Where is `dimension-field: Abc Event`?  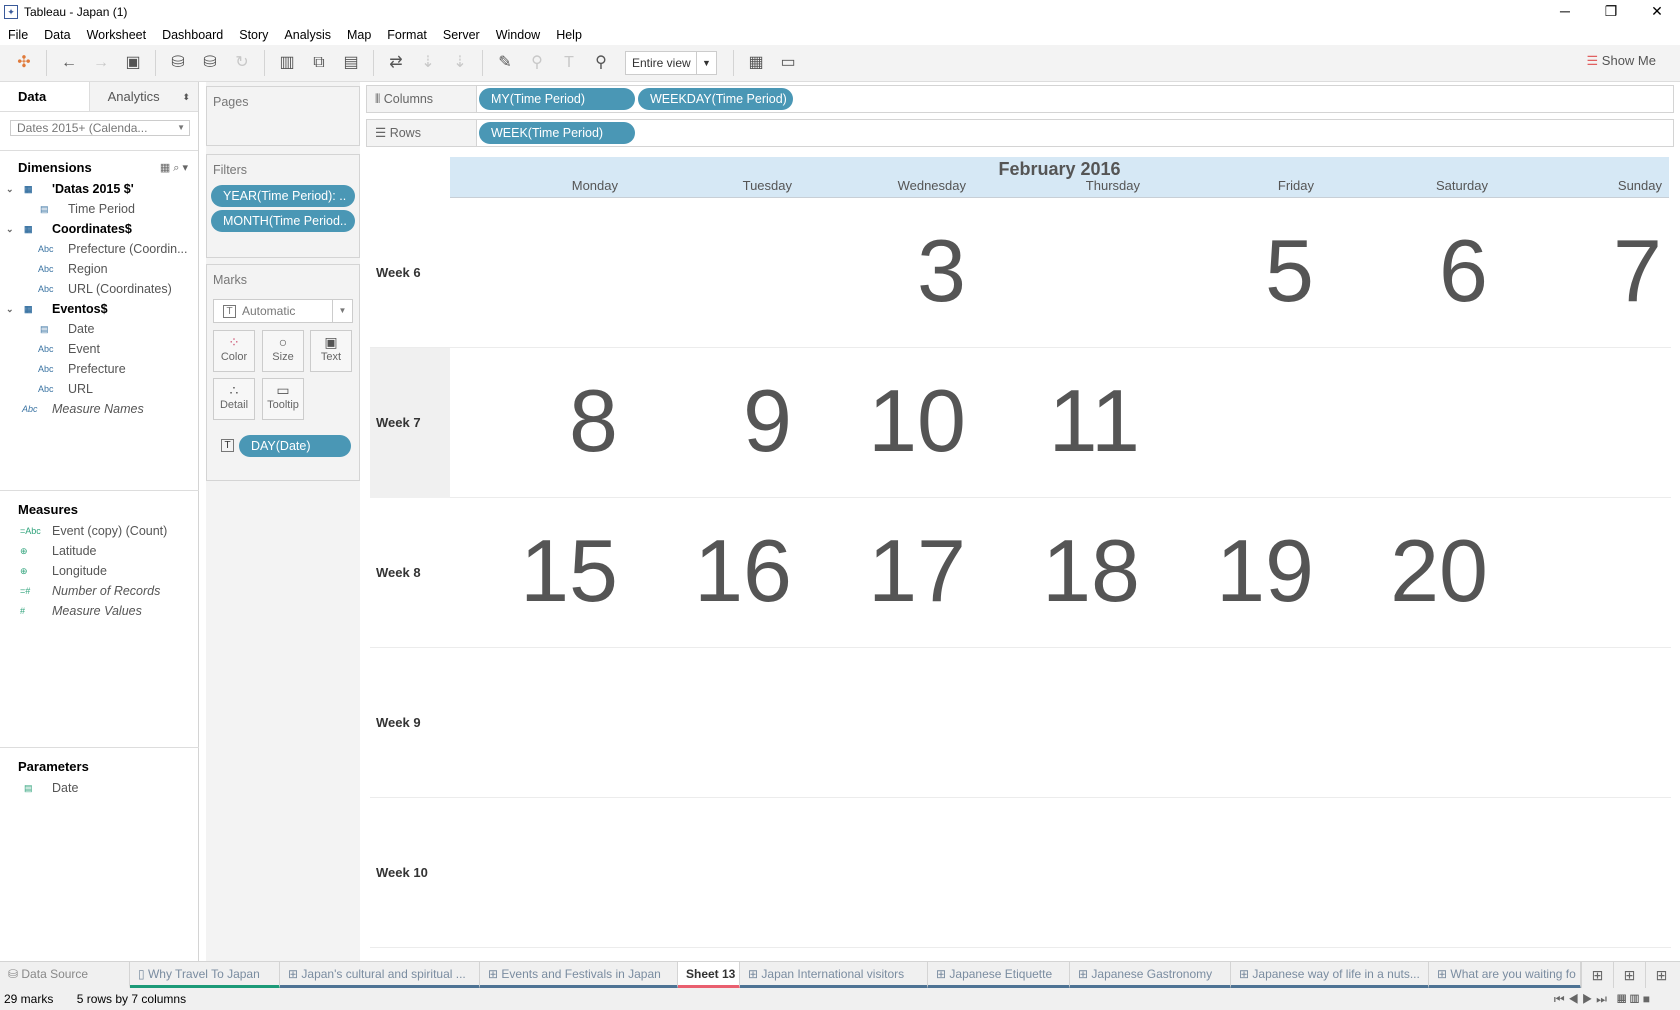
dimension-field: Abc Event is located at coordinates (99, 349).